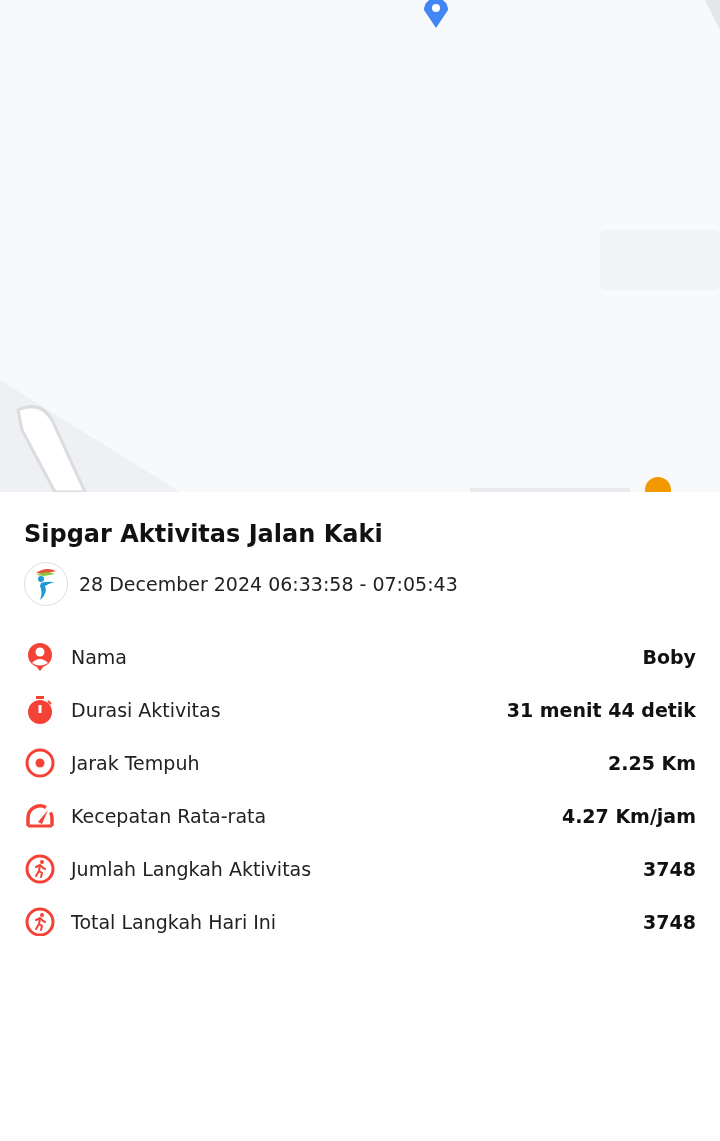 The image size is (720, 1141). Describe the element at coordinates (40, 762) in the screenshot. I see `target-icon` at that location.